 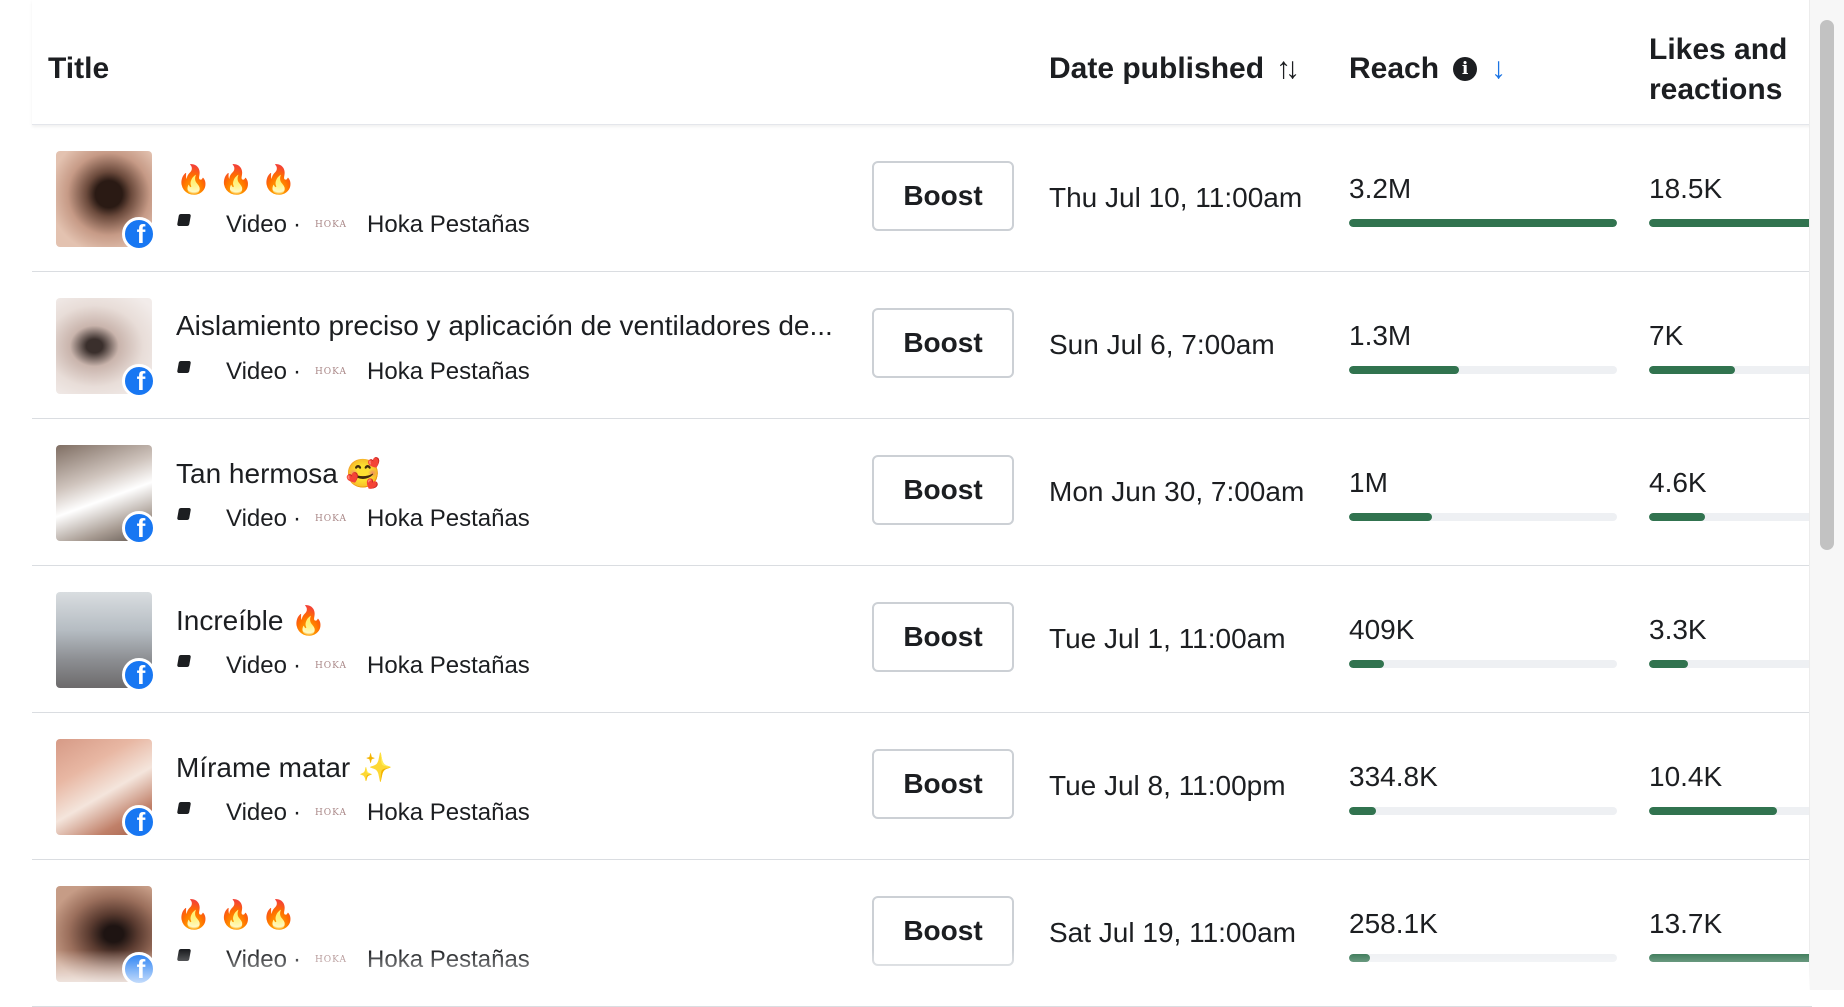 What do you see at coordinates (1827, 285) in the screenshot?
I see `scrollbar-thumb` at bounding box center [1827, 285].